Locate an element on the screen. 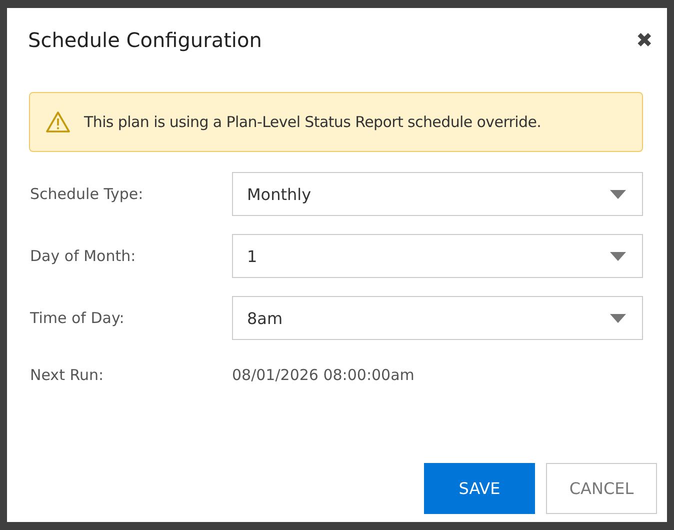  dropdown-field: Monthly is located at coordinates (437, 194).